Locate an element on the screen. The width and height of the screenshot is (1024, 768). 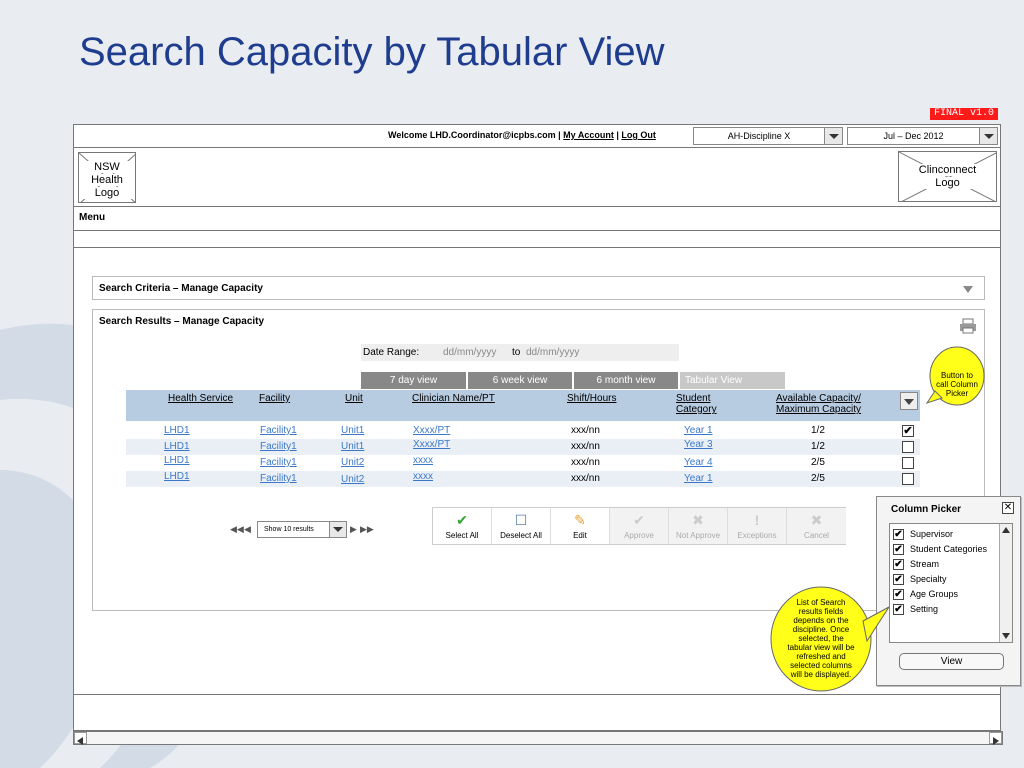
tab-6-week-view: 6 week view is located at coordinates (520, 380).